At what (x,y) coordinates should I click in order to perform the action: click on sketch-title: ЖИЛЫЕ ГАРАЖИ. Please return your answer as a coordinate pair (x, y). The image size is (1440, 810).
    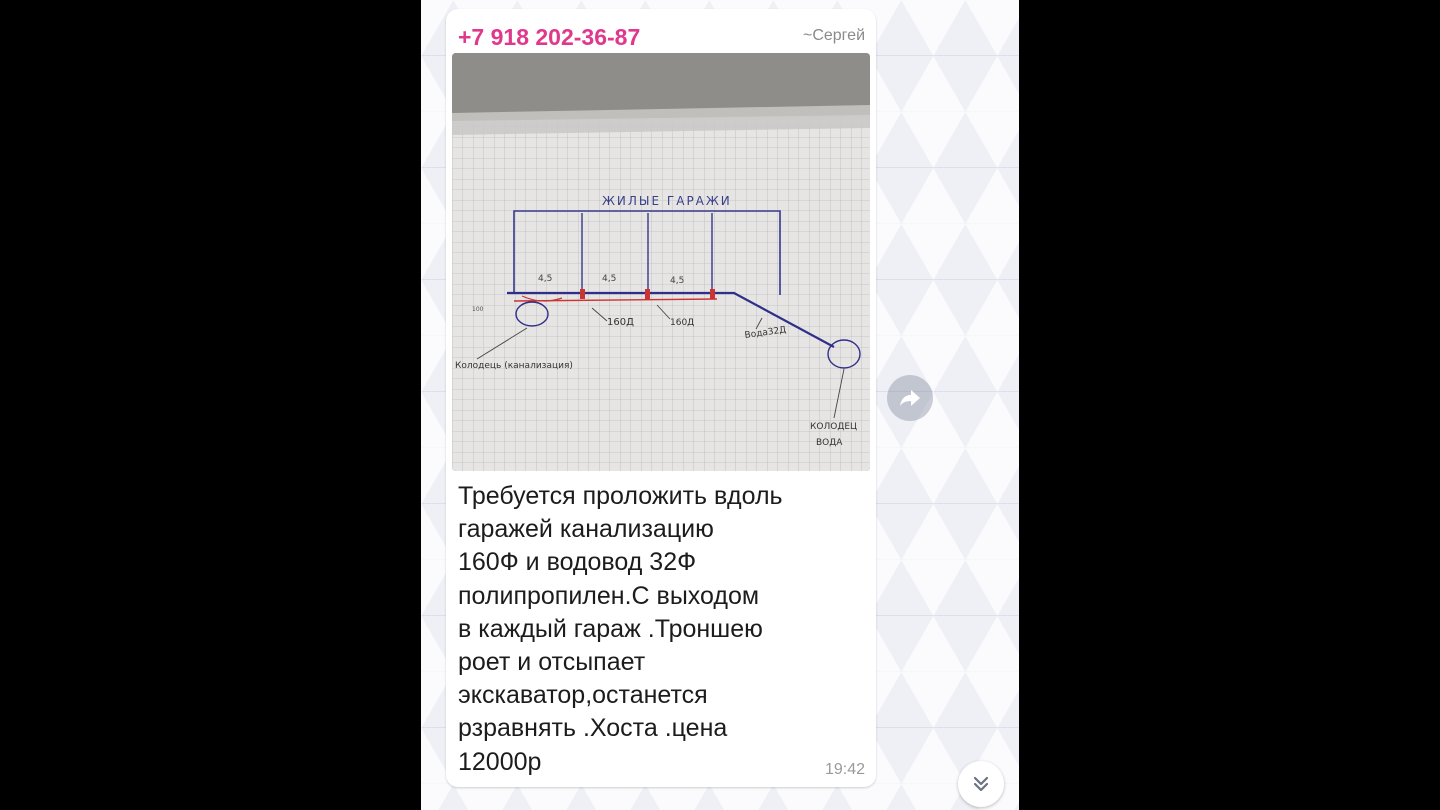
    Looking at the image, I should click on (667, 201).